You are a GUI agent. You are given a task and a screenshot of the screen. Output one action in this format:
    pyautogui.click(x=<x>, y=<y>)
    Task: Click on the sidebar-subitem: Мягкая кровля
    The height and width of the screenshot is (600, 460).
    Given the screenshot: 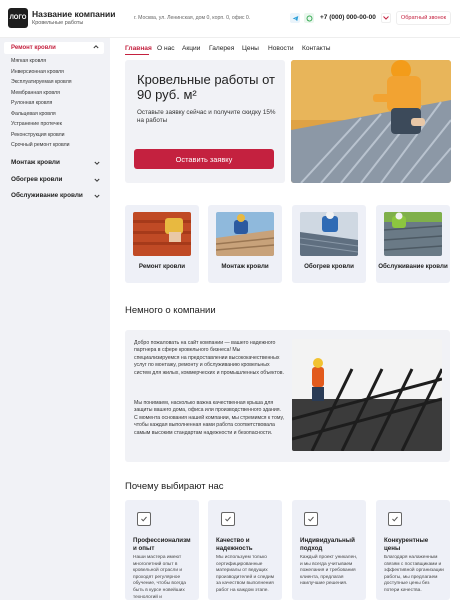 What is the action you would take?
    pyautogui.click(x=28, y=61)
    